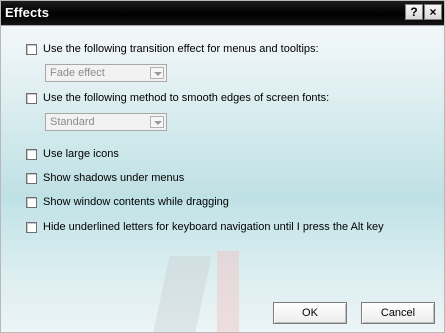  What do you see at coordinates (31, 49) in the screenshot?
I see `transition-effect-checkbox` at bounding box center [31, 49].